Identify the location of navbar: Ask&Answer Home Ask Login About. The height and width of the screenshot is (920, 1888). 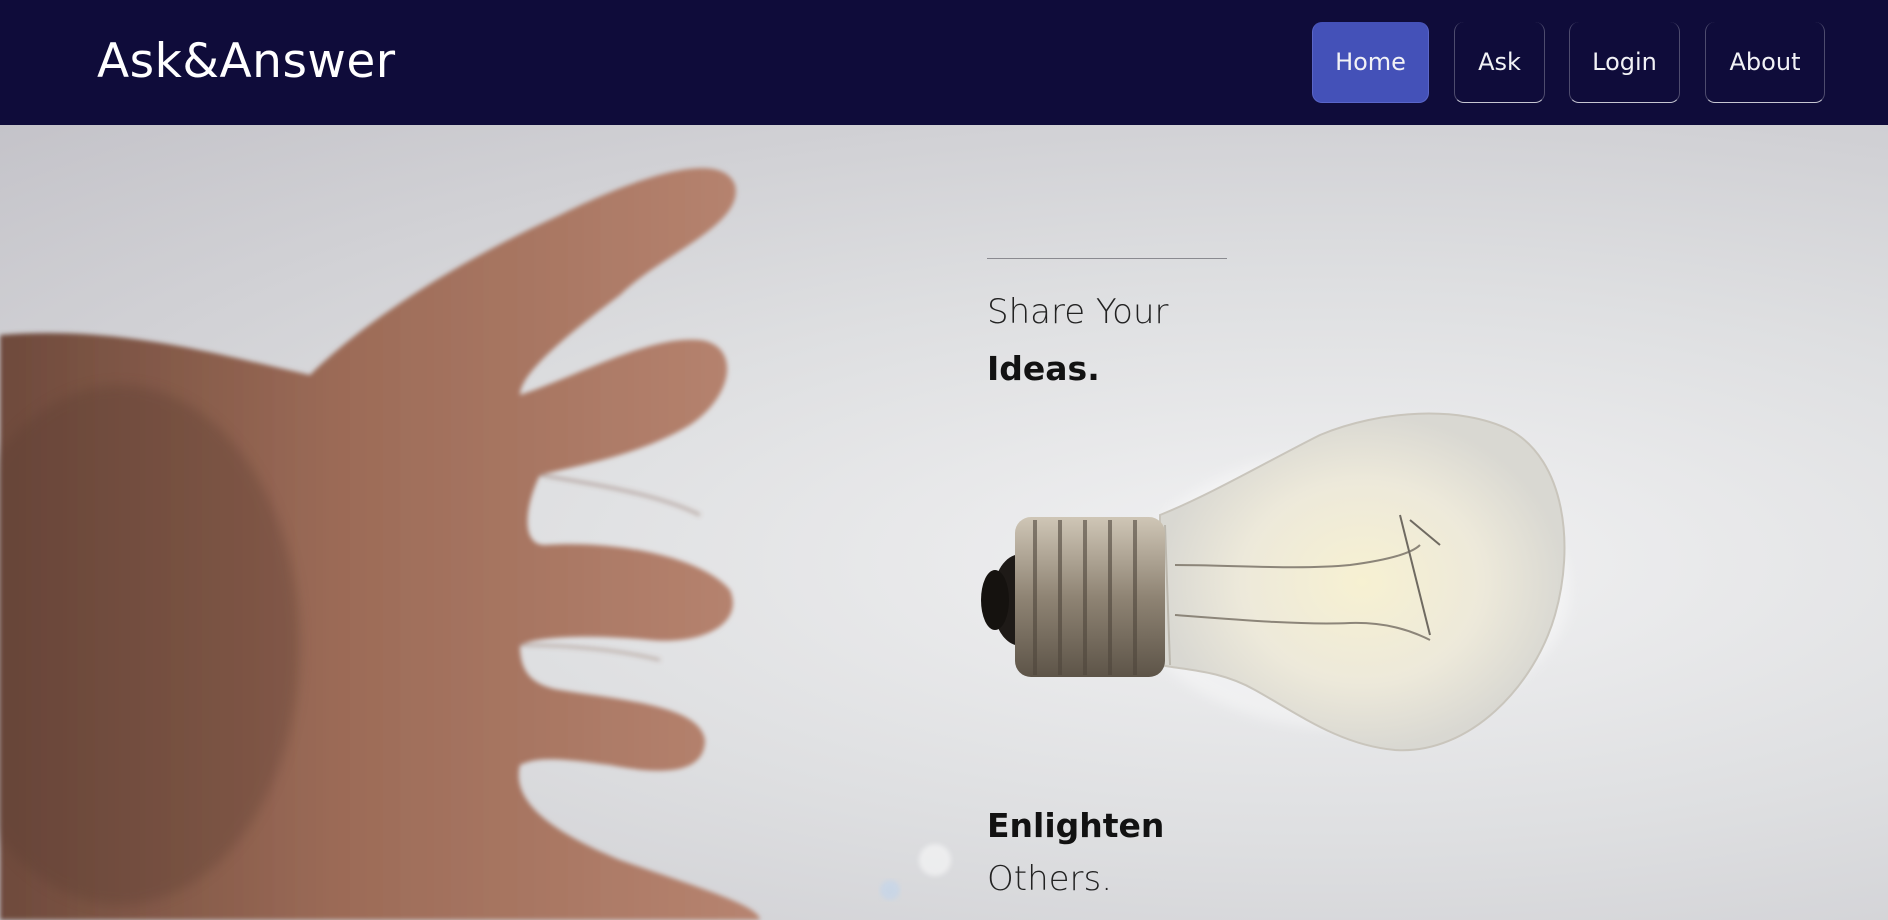
(944, 62).